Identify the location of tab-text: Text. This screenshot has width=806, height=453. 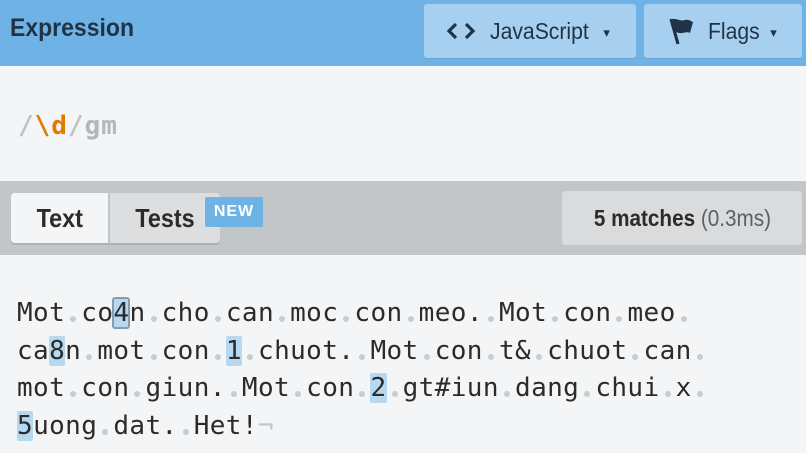
(60, 218).